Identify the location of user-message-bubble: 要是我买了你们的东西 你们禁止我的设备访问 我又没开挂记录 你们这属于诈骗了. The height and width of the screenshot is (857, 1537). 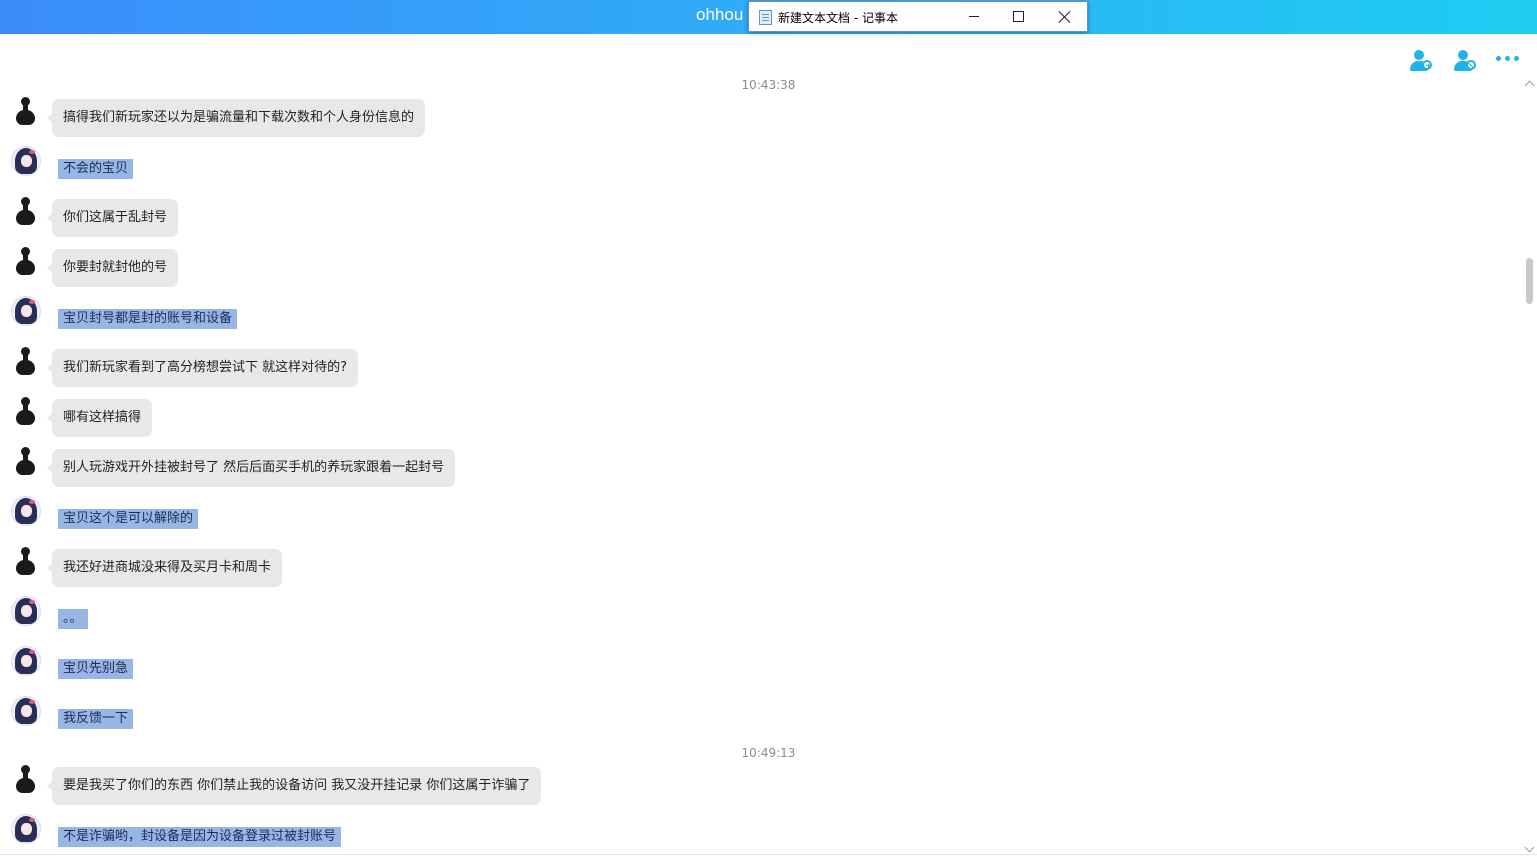
(294, 786).